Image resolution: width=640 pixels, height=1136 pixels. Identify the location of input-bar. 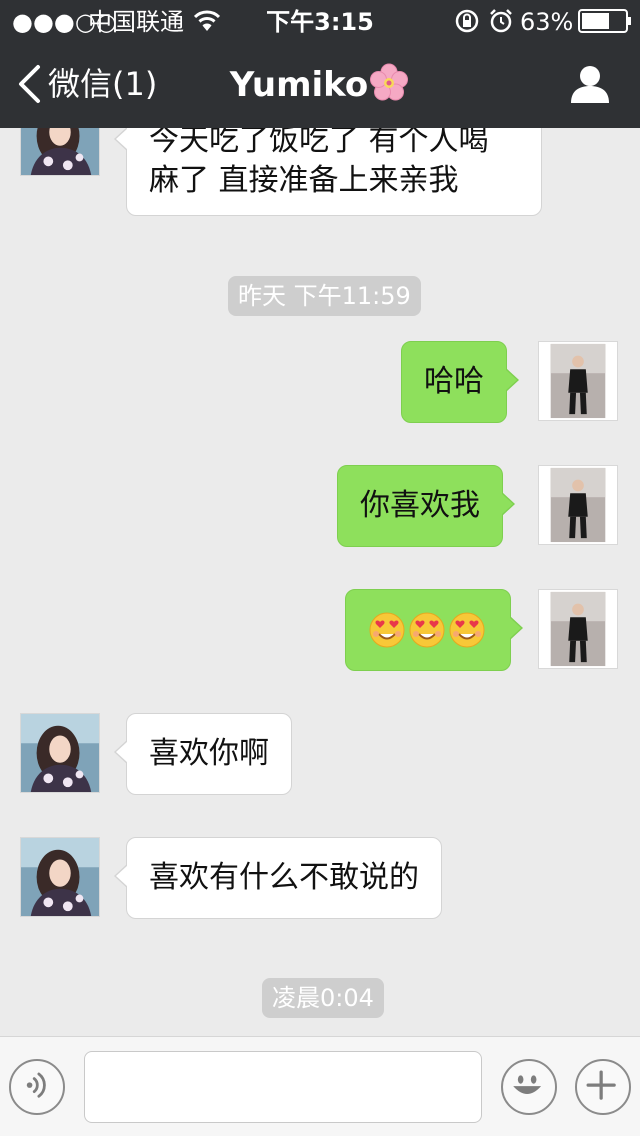
(320, 1086).